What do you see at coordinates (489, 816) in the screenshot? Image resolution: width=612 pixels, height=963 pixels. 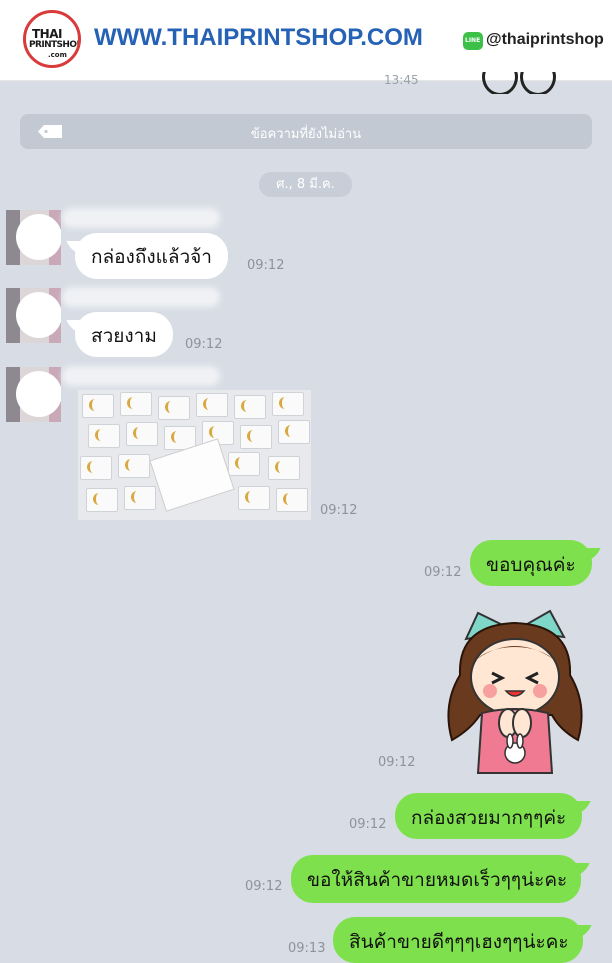 I see `message-bubble-outgoing: กล่องสวยมากๆๆค่ะ` at bounding box center [489, 816].